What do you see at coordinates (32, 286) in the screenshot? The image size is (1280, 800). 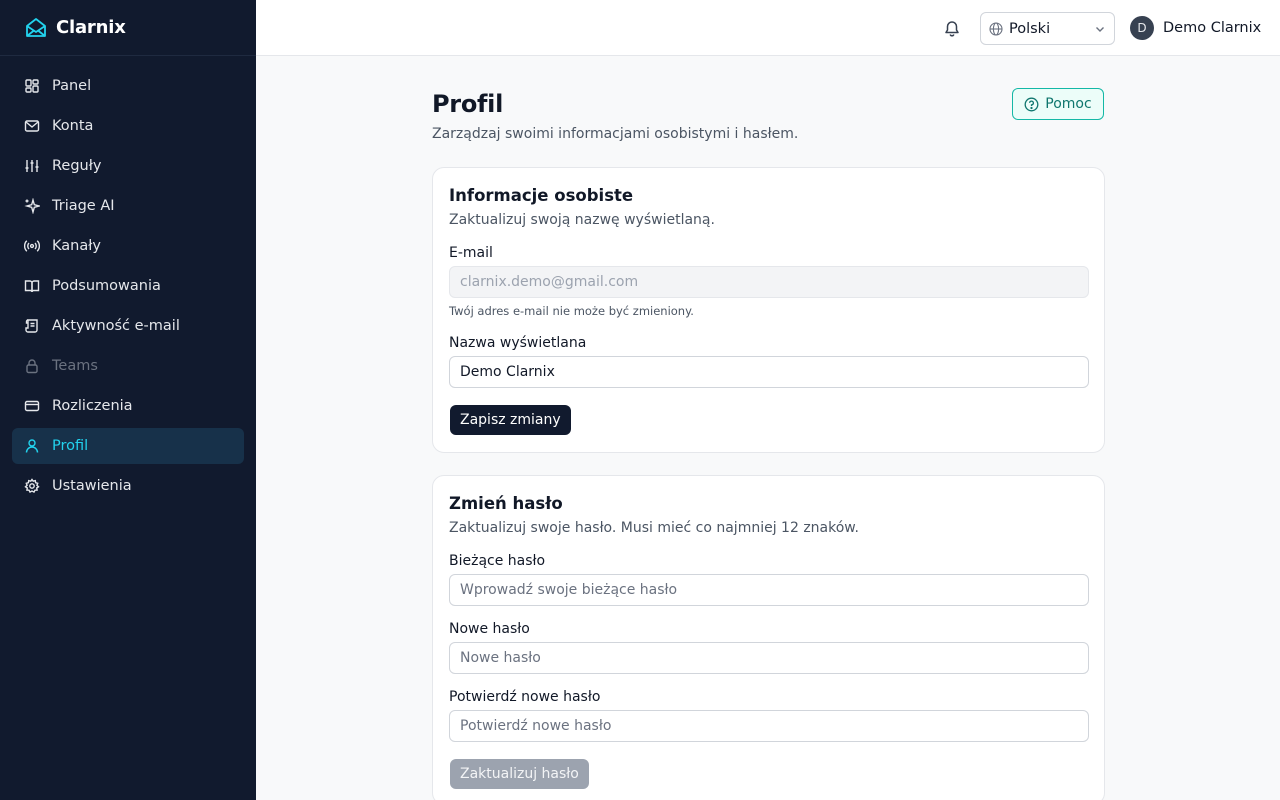 I see `book-icon` at bounding box center [32, 286].